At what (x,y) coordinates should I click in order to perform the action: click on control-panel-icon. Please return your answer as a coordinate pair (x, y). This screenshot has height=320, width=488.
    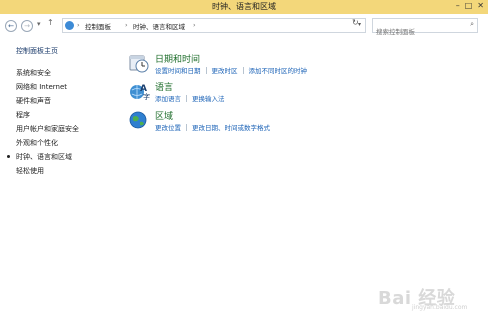
    Looking at the image, I should click on (69, 25).